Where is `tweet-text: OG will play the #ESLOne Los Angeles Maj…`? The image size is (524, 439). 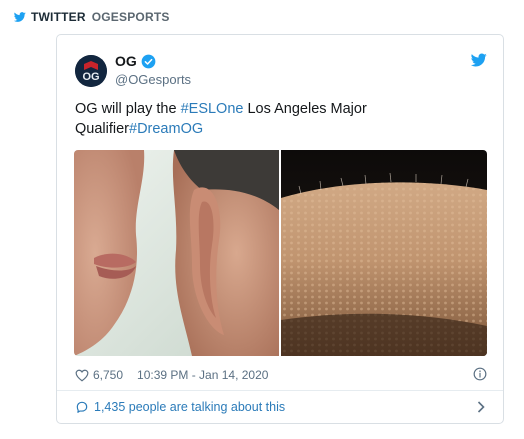 tweet-text: OG will play the #ESLOne Los Angeles Maj… is located at coordinates (280, 119).